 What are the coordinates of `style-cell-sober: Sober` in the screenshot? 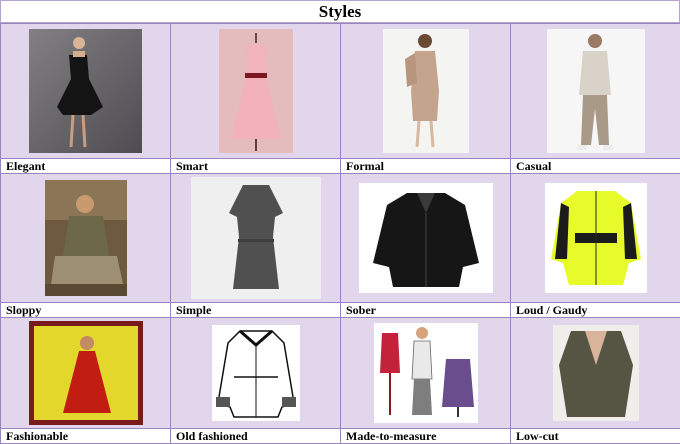 It's located at (426, 246).